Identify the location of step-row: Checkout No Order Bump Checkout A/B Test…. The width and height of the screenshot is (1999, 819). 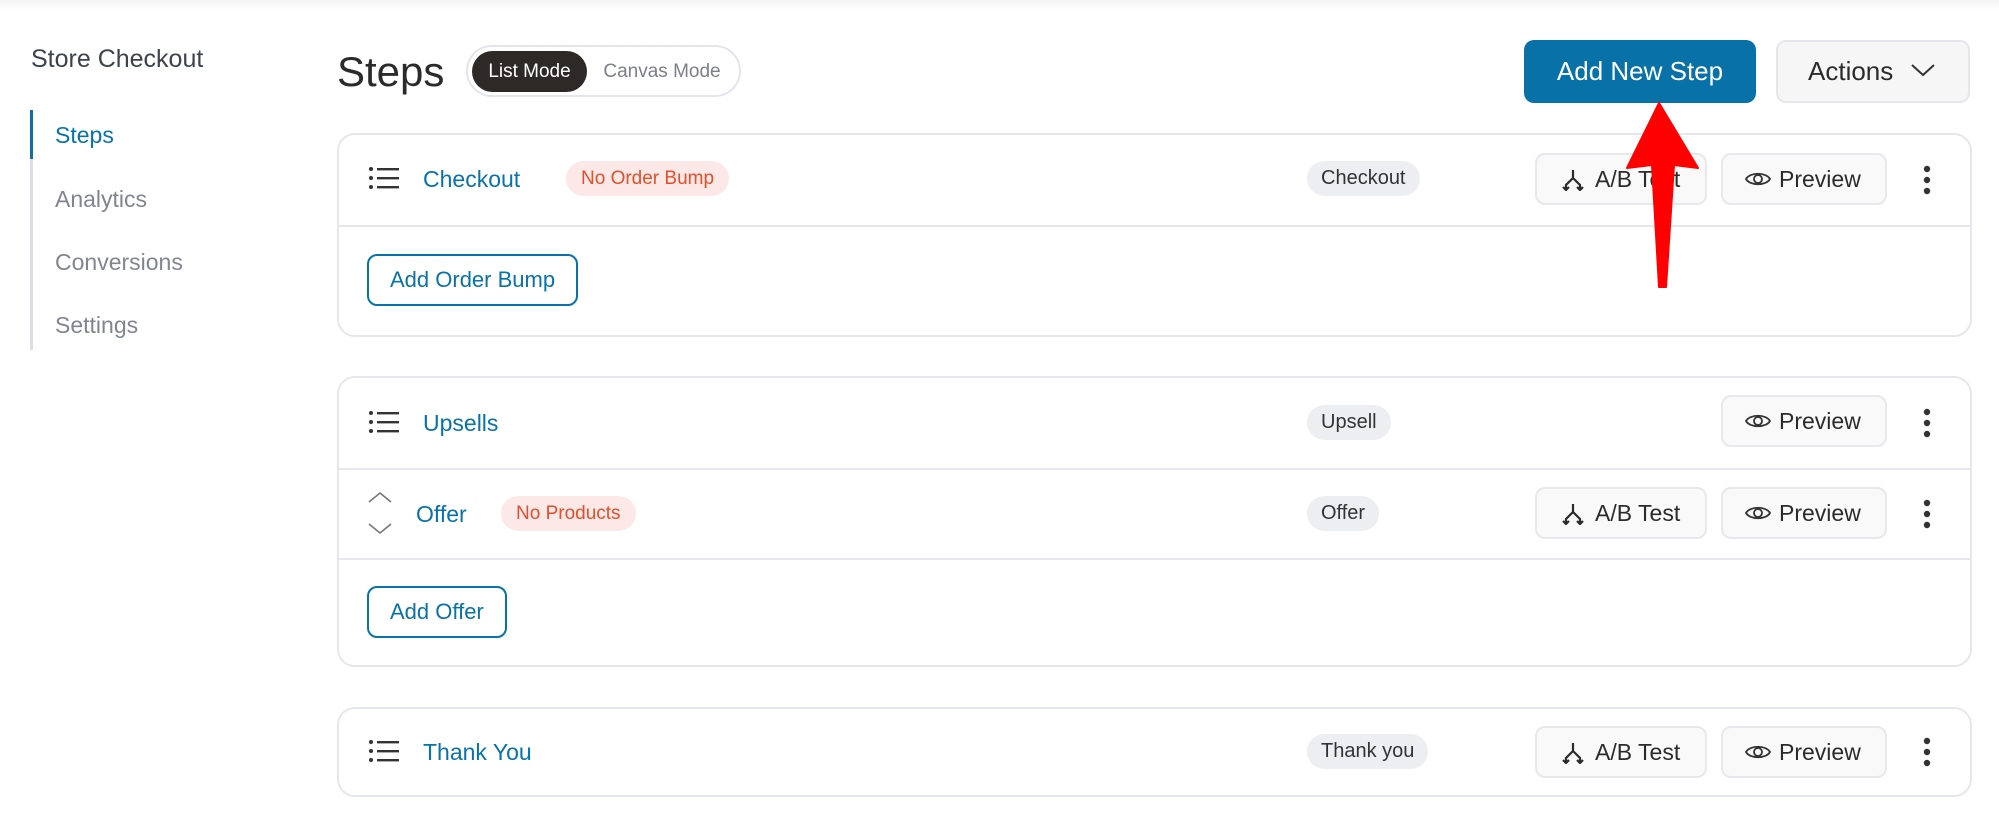
(1154, 180).